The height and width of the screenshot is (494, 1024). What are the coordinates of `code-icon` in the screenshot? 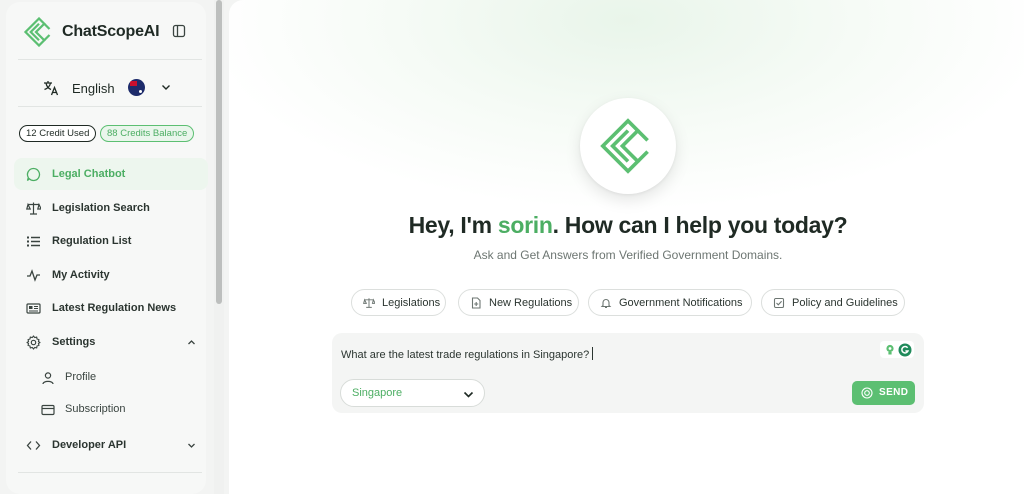 It's located at (33, 445).